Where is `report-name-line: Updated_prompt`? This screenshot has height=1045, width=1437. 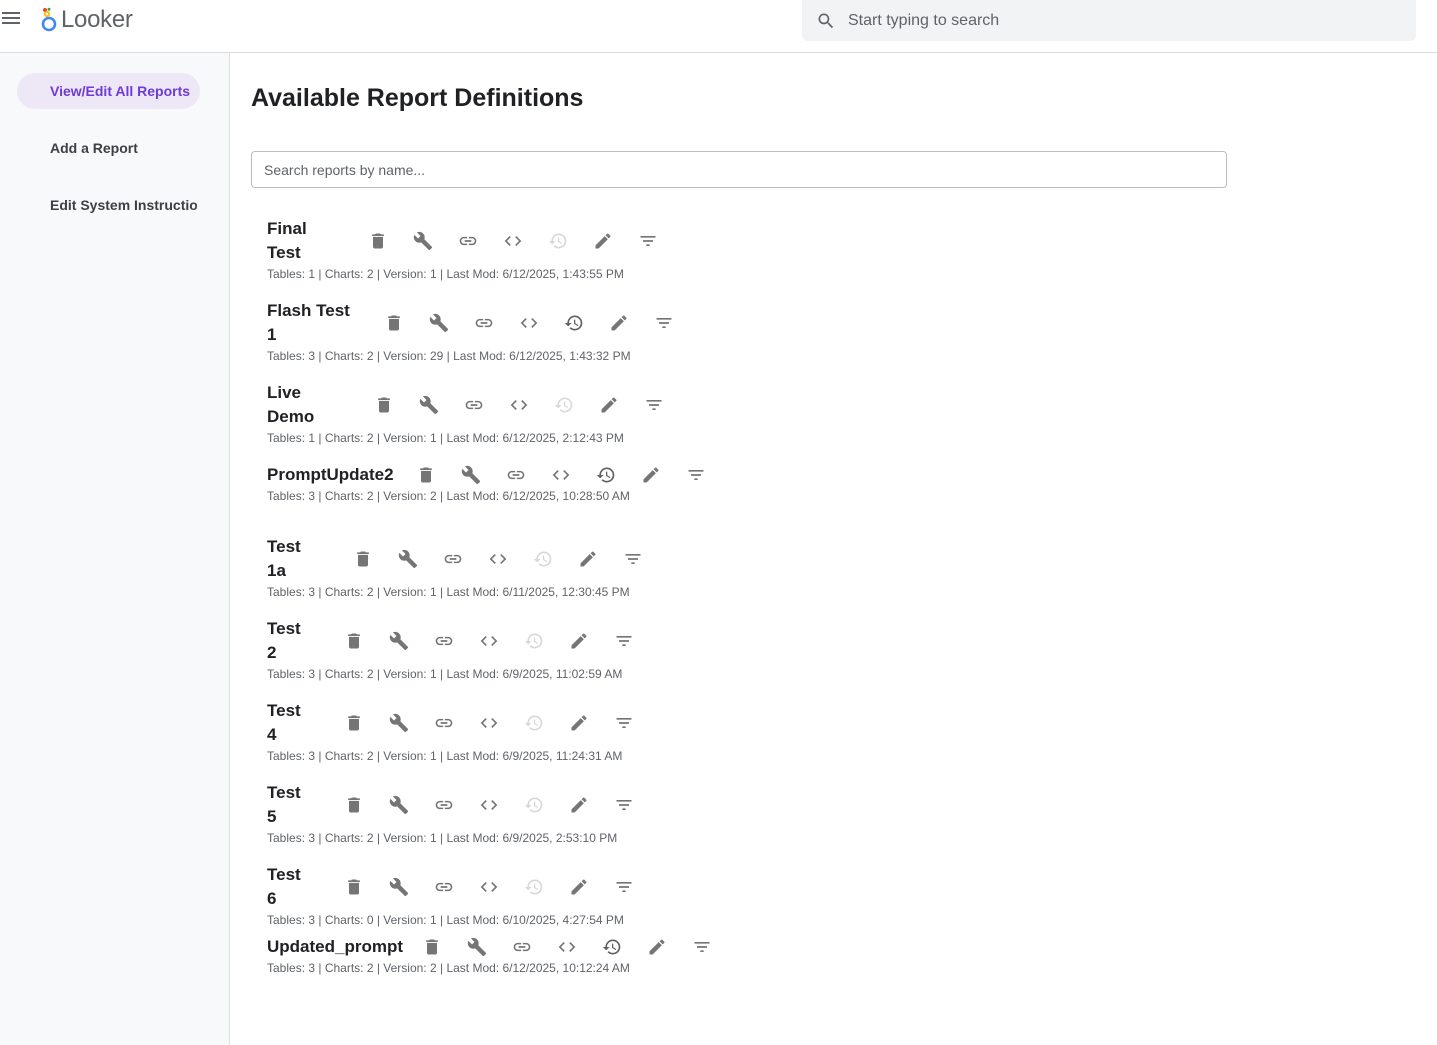
report-name-line: Updated_prompt is located at coordinates (335, 946).